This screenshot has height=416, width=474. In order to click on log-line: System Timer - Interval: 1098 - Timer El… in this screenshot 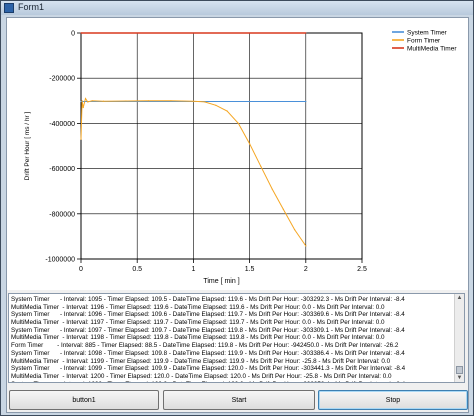, I will do `click(208, 353)`.